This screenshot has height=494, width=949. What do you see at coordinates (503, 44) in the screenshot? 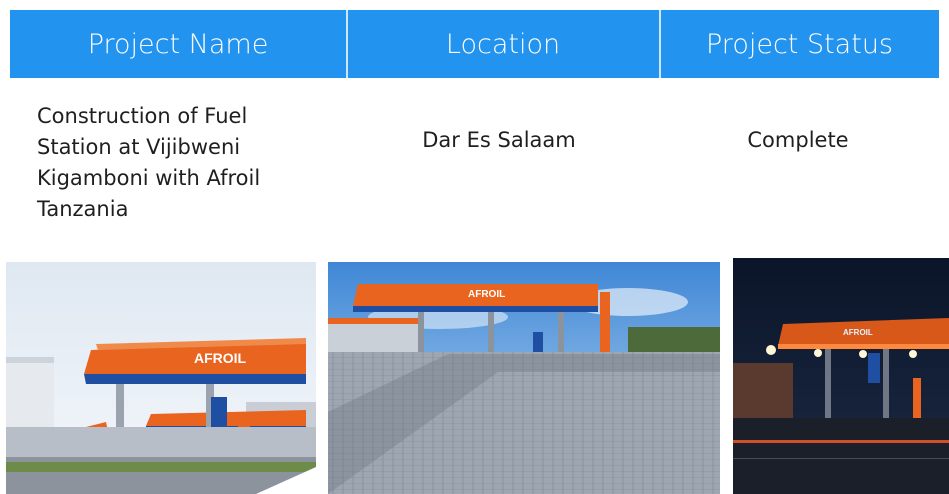
I see `header-location: Location` at bounding box center [503, 44].